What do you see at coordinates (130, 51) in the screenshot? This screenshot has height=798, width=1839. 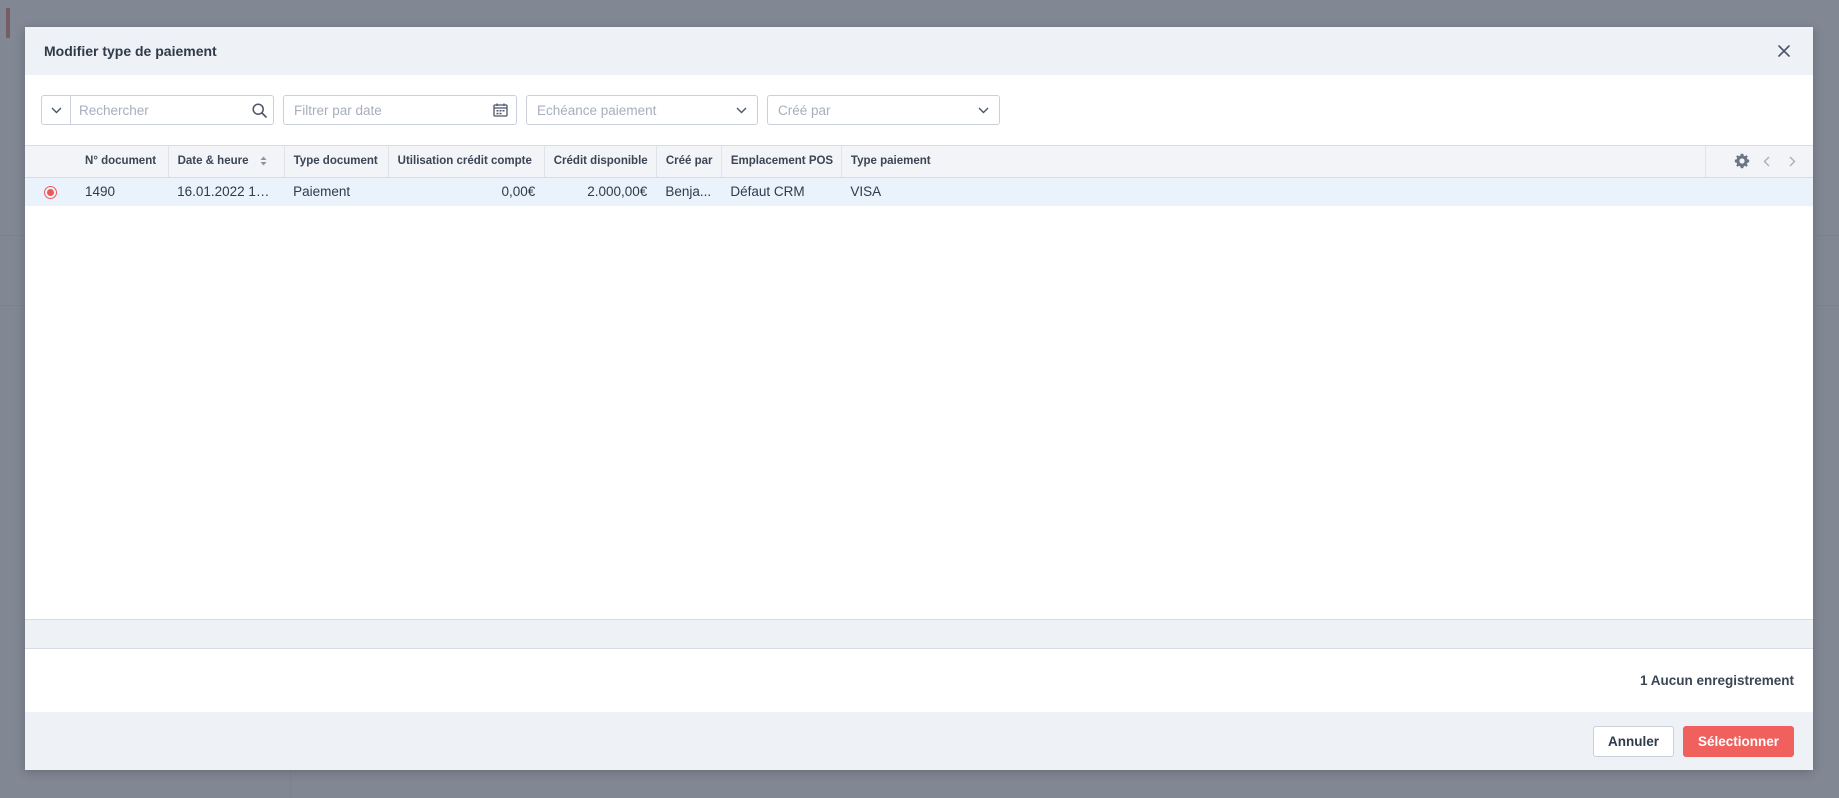 I see `modal-title: Modifier type de paiement` at bounding box center [130, 51].